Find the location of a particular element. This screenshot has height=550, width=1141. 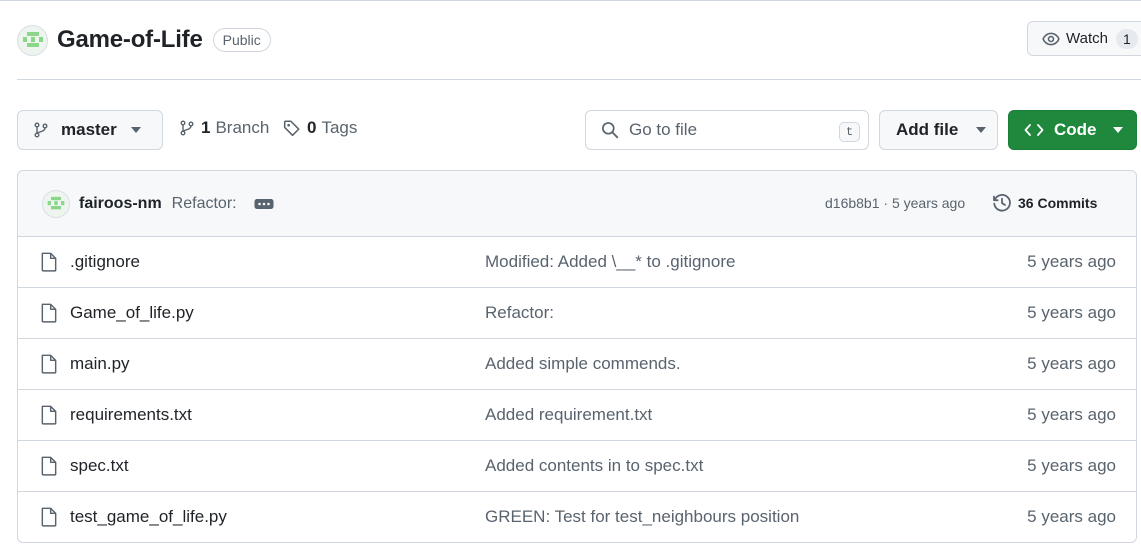

visibility-badge: Public is located at coordinates (241, 40).